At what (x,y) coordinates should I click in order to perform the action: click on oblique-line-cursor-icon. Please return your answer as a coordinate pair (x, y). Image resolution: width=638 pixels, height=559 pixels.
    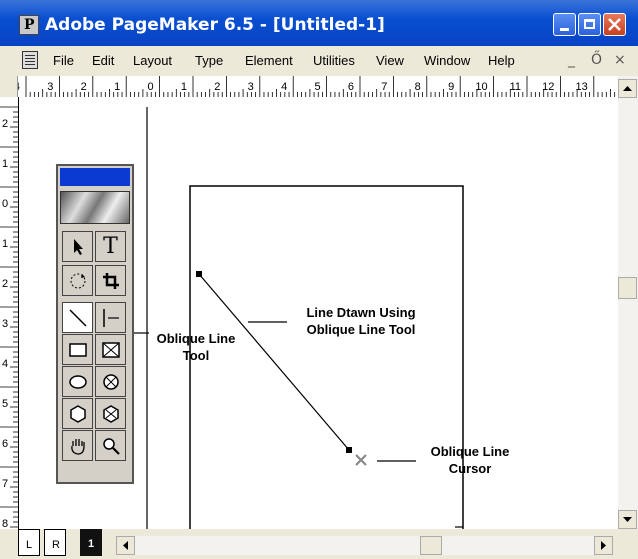
    Looking at the image, I should click on (361, 460).